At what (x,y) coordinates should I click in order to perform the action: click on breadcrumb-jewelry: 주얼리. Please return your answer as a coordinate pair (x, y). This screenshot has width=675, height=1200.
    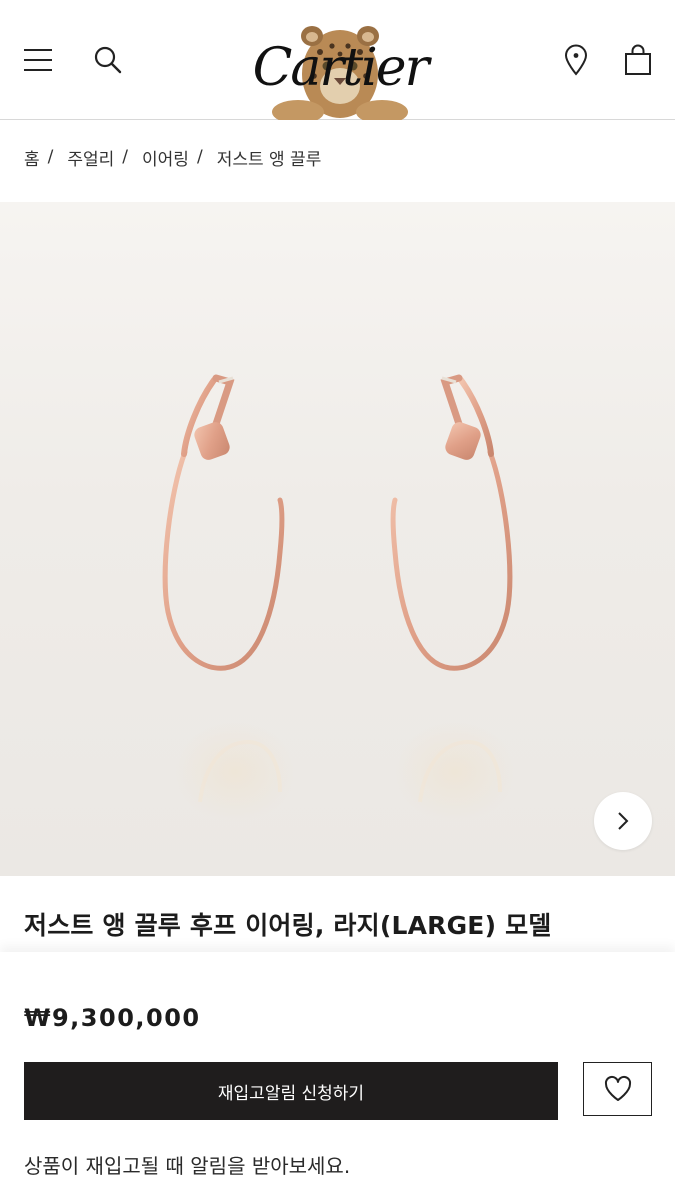
    Looking at the image, I should click on (90, 157).